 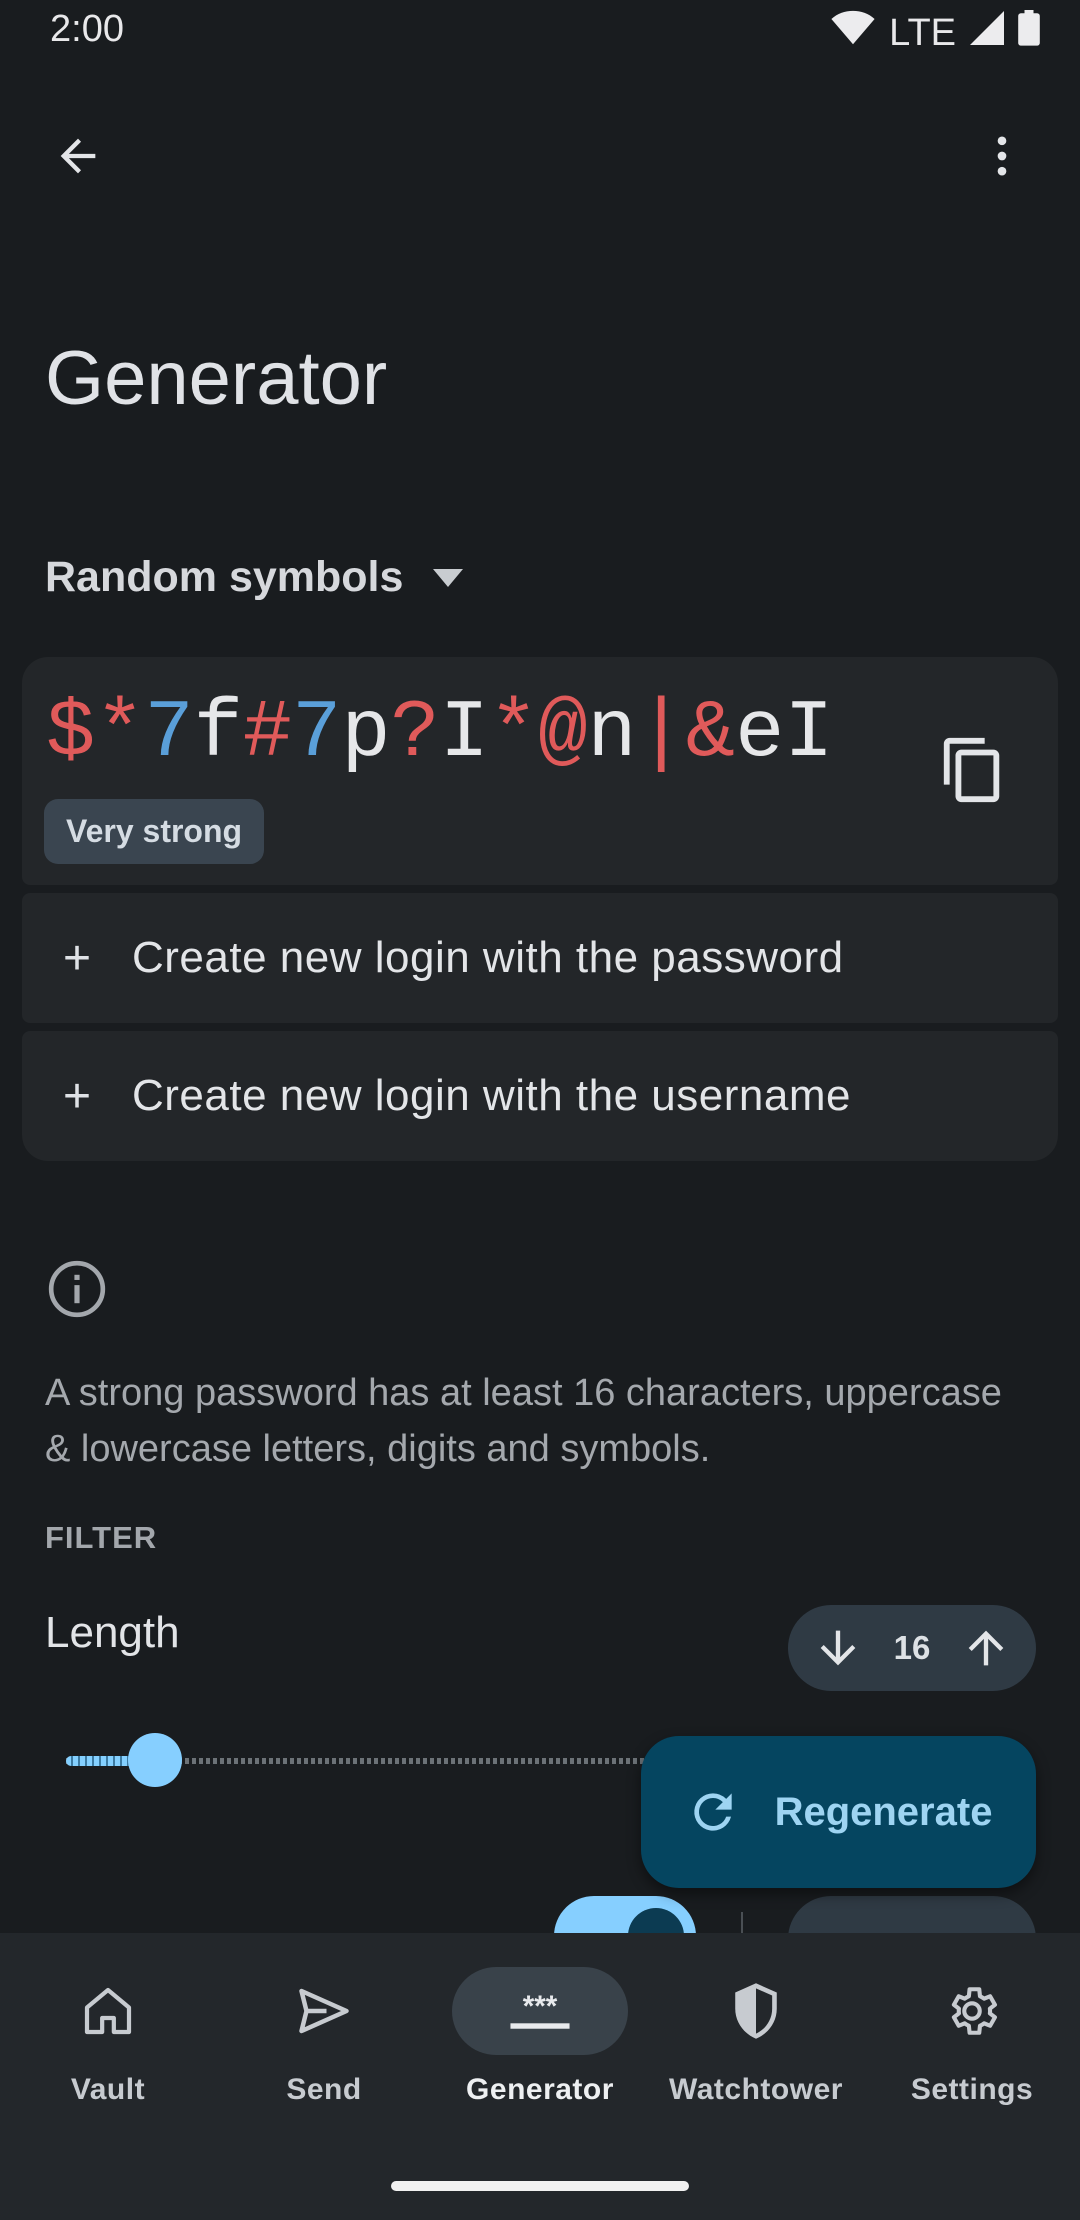 I want to click on password-char-symbol: |, so click(x=661, y=733).